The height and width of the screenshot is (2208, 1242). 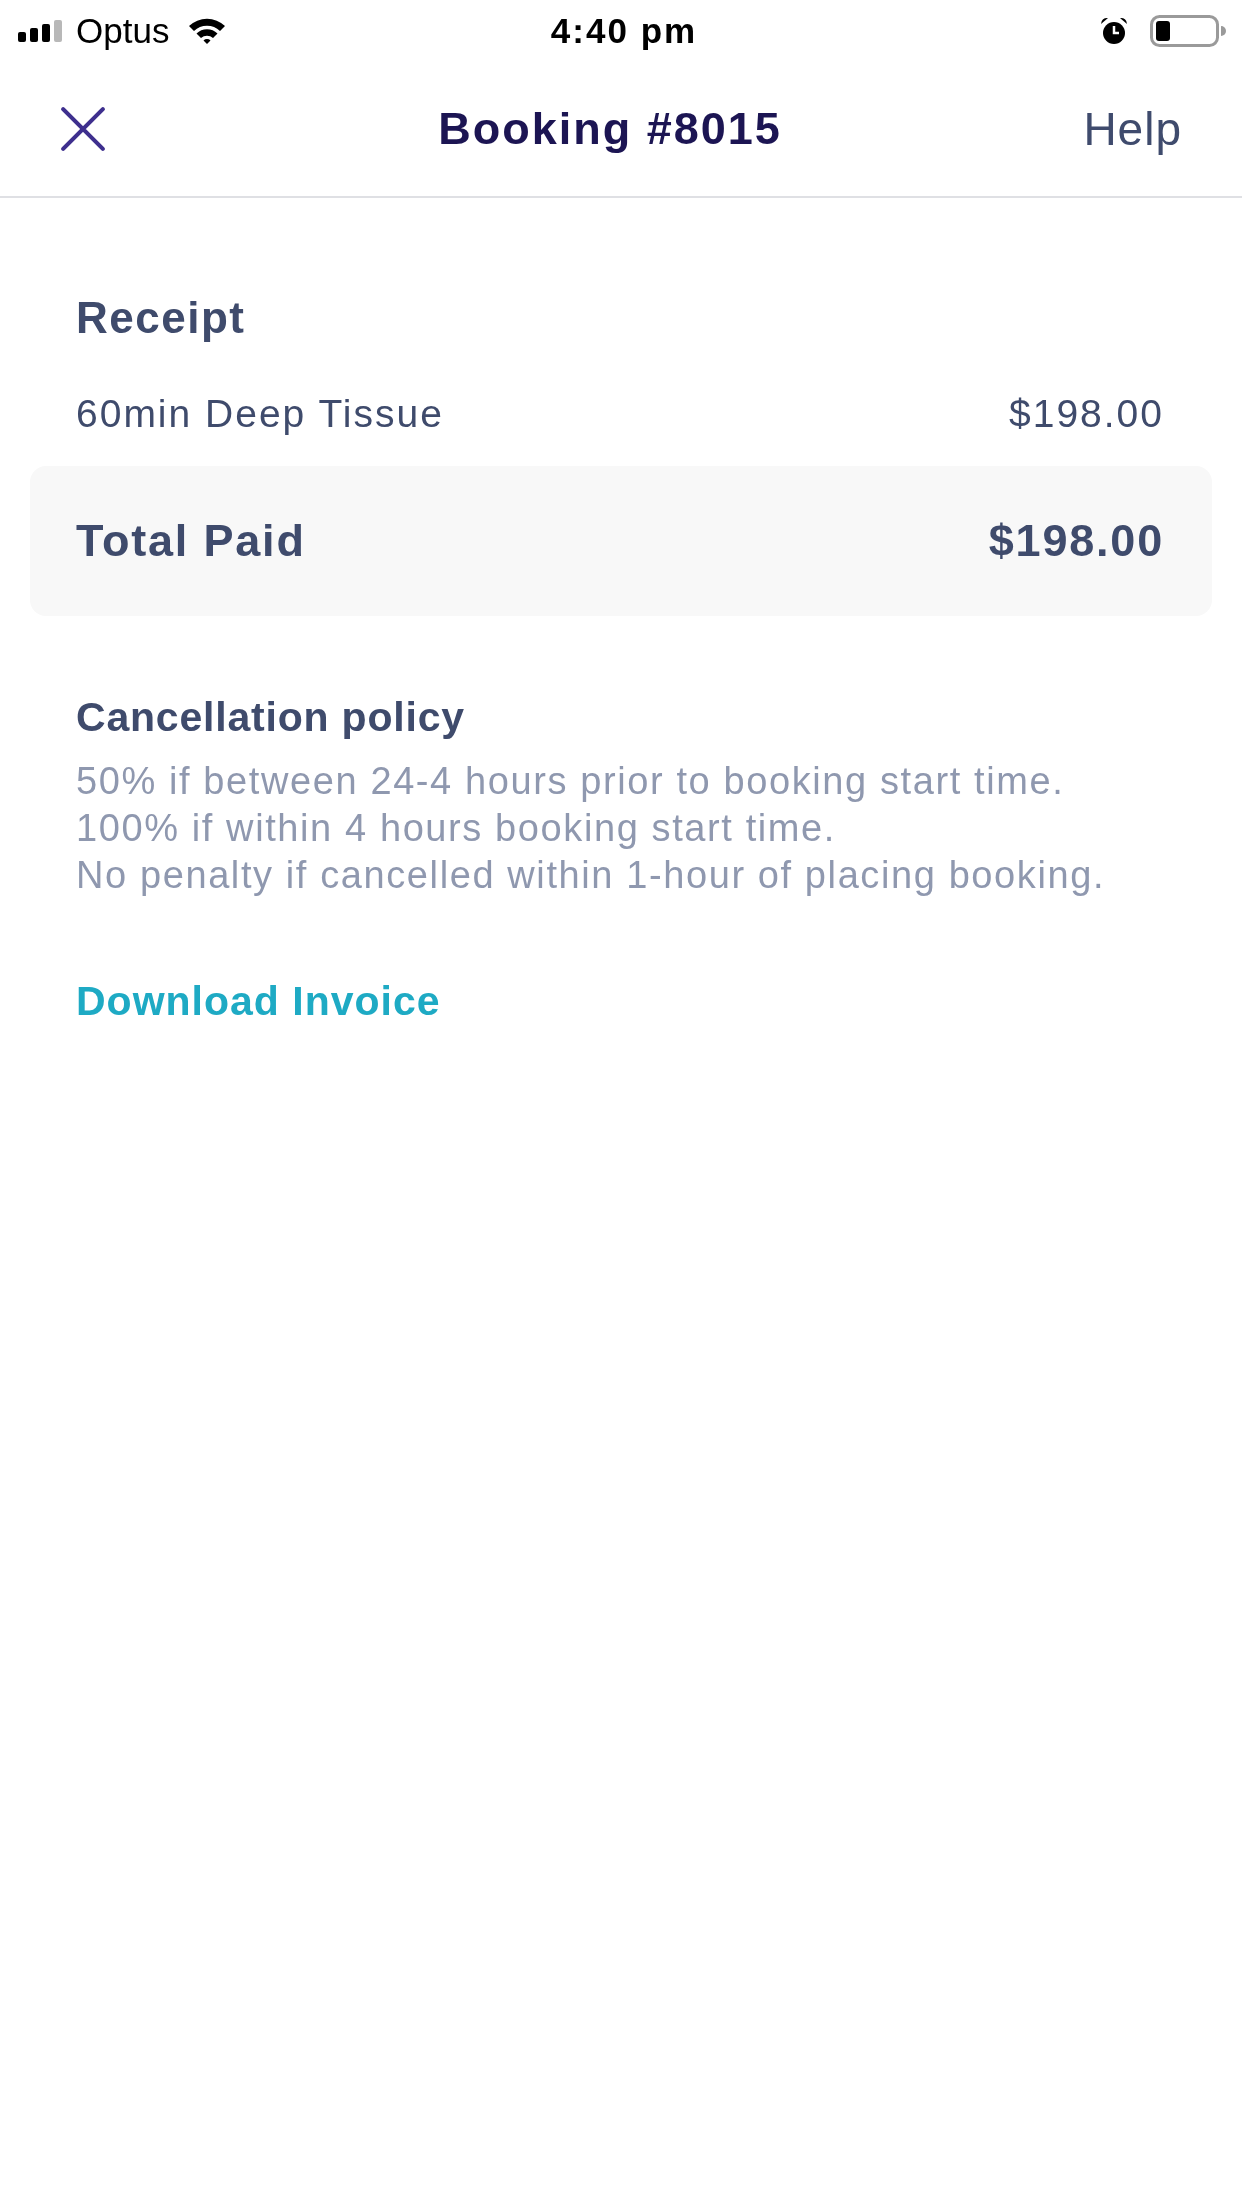 I want to click on status-time: 4:40 pm, so click(x=624, y=31).